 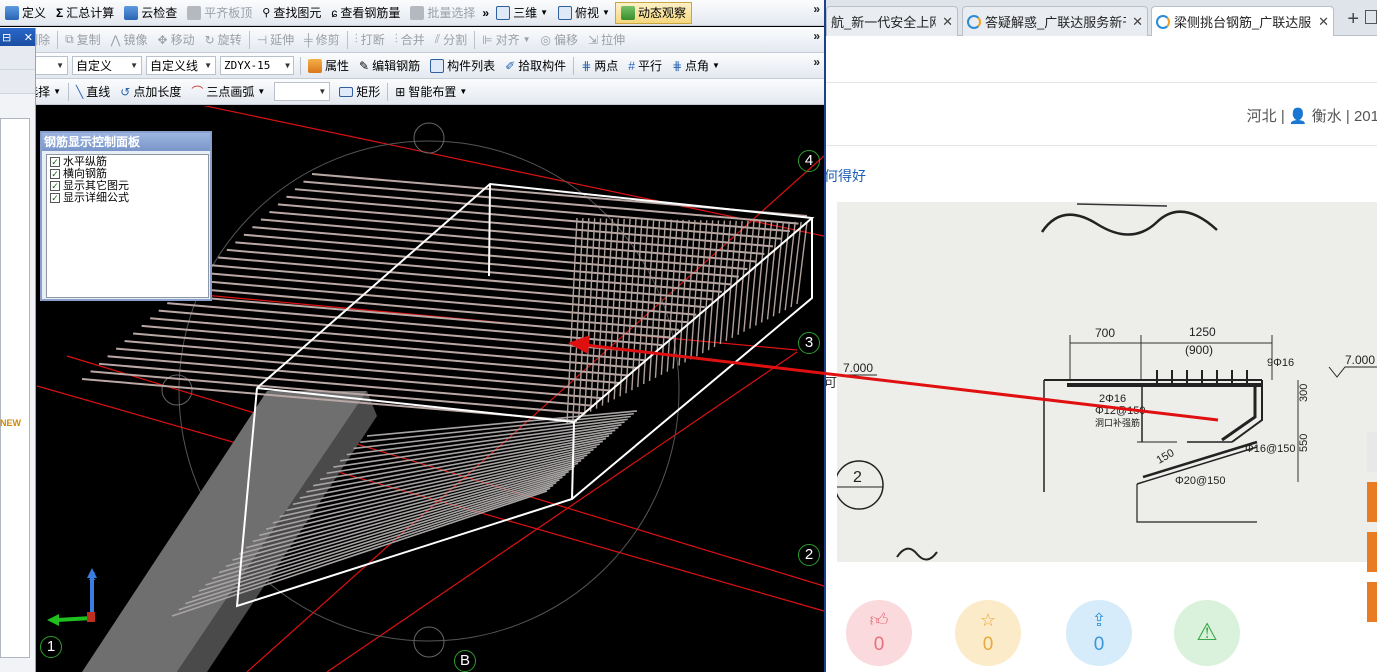 What do you see at coordinates (275, 40) in the screenshot?
I see `extend-button: ⊣ 延伸` at bounding box center [275, 40].